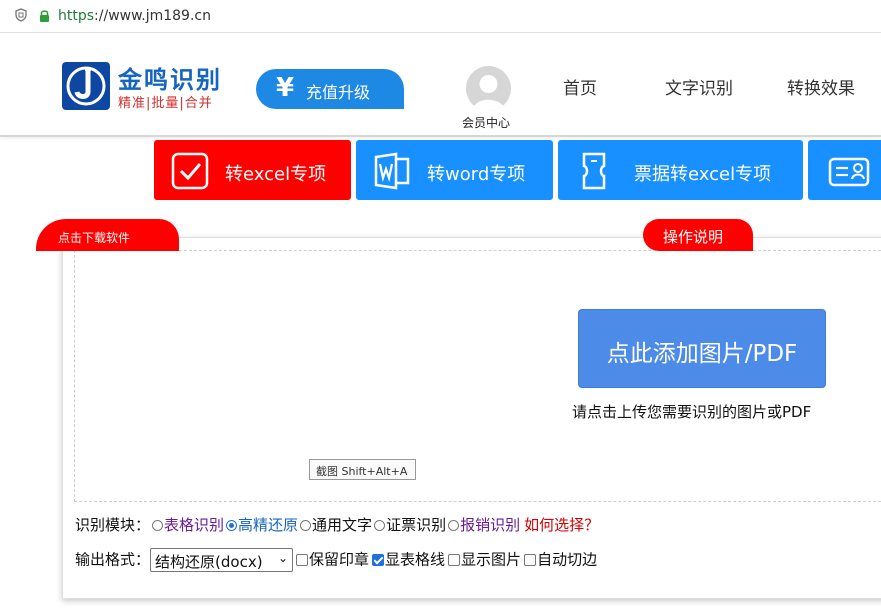  Describe the element at coordinates (165, 103) in the screenshot. I see `logo-subtitle: 精准|批量|合并` at that location.